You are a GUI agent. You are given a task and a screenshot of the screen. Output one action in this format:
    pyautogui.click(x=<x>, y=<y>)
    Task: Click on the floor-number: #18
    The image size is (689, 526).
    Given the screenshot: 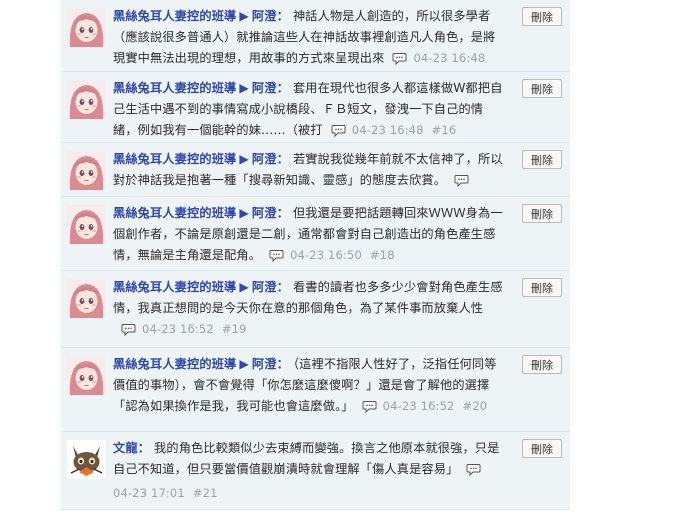 What is the action you would take?
    pyautogui.click(x=382, y=255)
    